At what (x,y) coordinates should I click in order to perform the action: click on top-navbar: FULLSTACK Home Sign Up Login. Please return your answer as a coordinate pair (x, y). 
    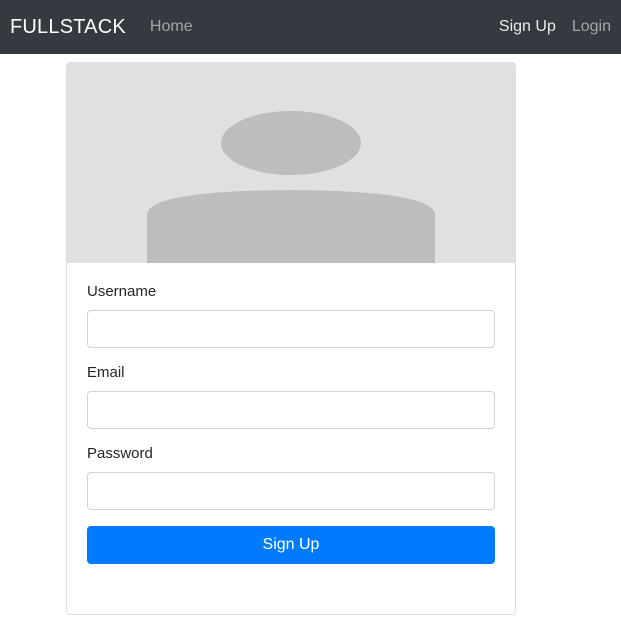
    Looking at the image, I should click on (310, 27).